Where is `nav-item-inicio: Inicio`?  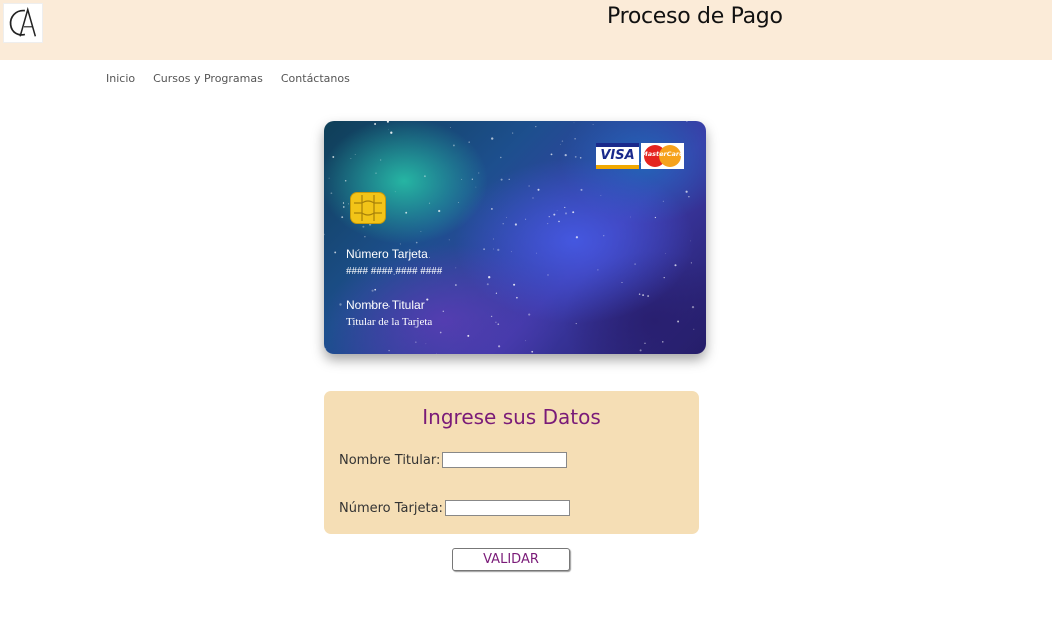 nav-item-inicio: Inicio is located at coordinates (120, 79).